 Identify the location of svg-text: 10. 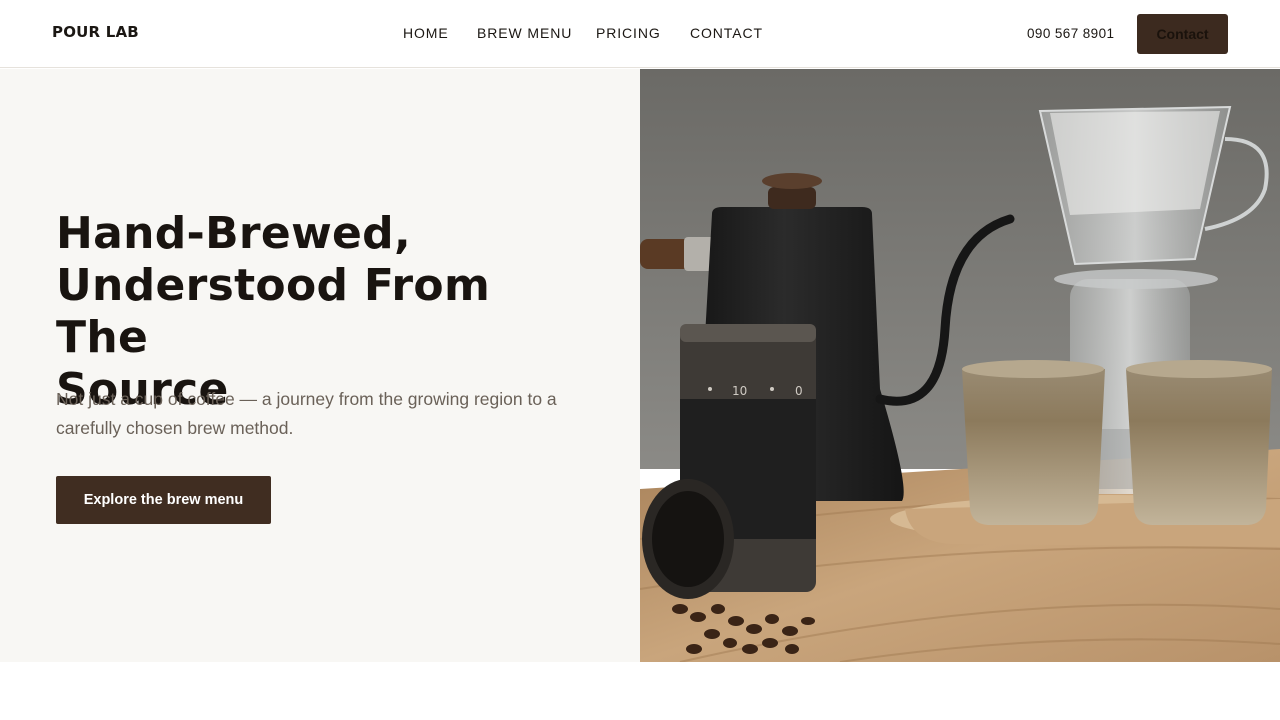
(739, 391).